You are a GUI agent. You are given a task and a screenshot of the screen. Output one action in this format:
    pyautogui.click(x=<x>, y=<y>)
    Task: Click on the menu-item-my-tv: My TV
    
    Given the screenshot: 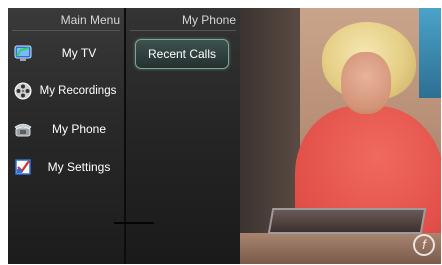 What is the action you would take?
    pyautogui.click(x=66, y=53)
    